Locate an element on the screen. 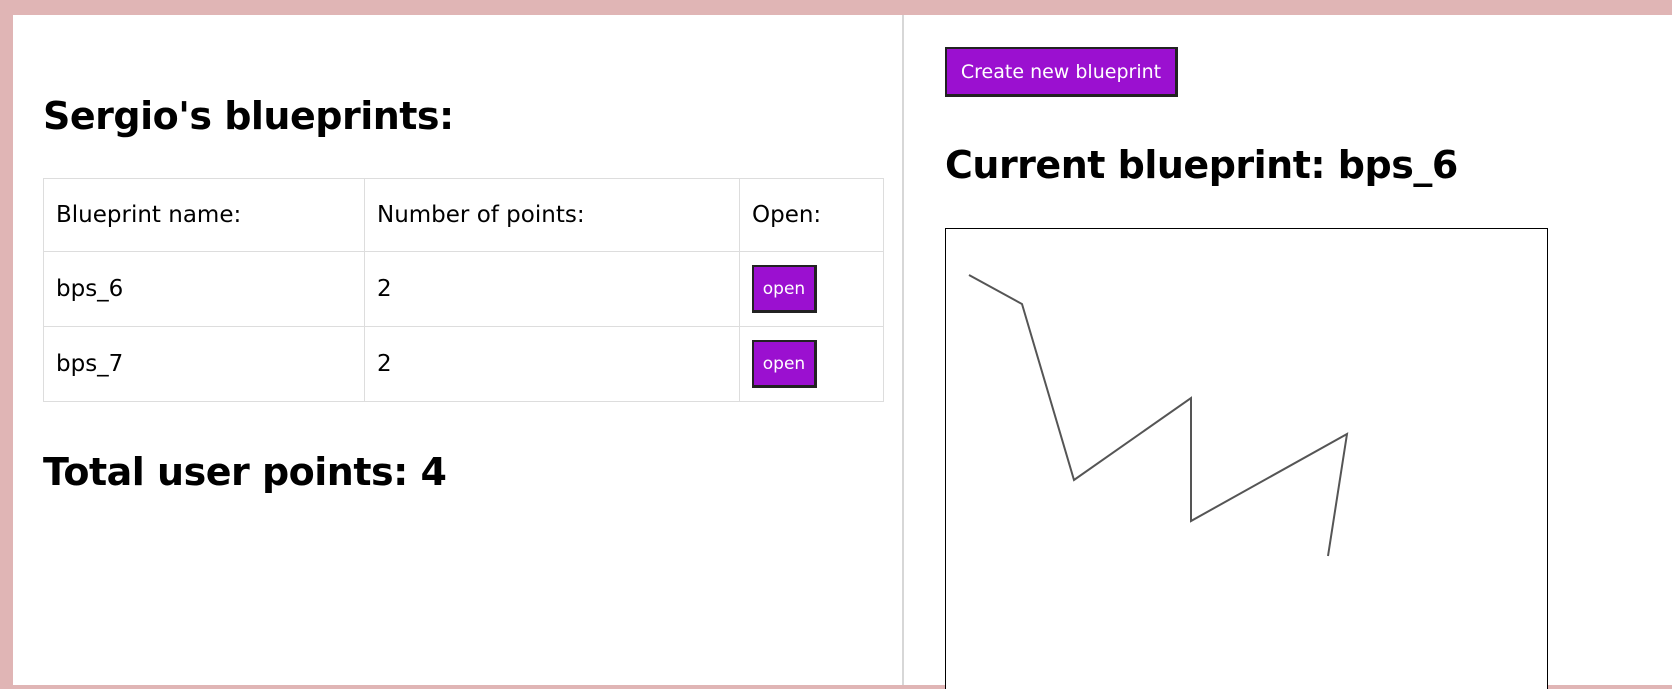 The image size is (1672, 689). table-row: bps_7 2 open is located at coordinates (463, 364).